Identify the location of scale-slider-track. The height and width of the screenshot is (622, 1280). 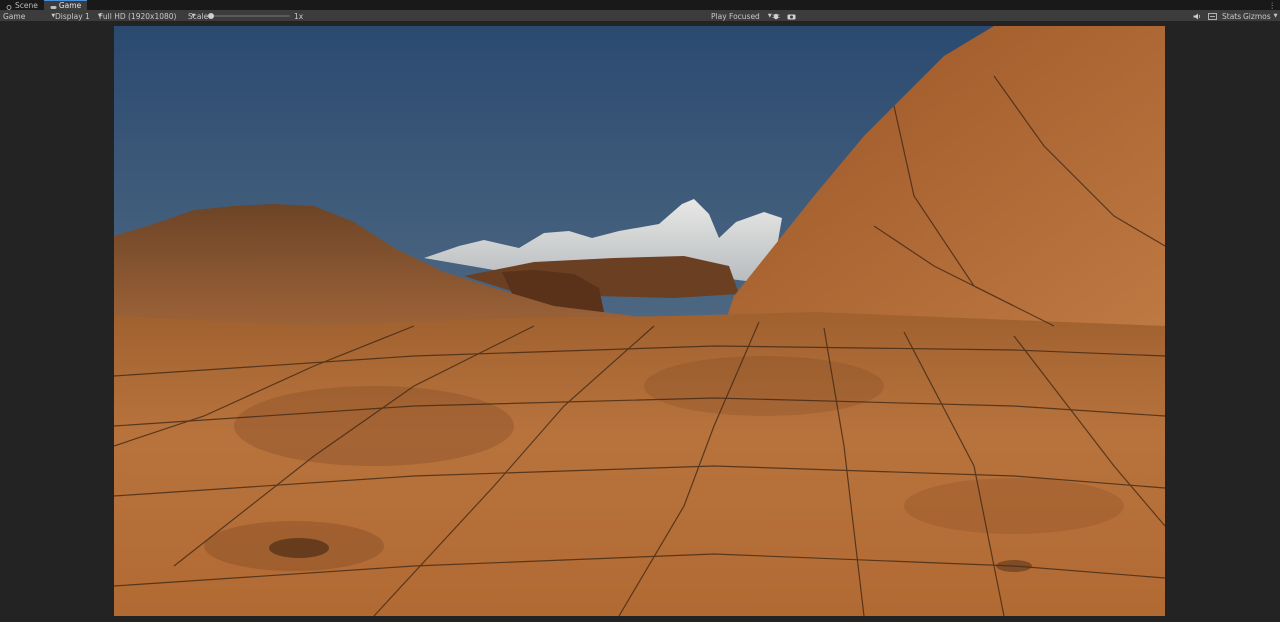
(250, 16).